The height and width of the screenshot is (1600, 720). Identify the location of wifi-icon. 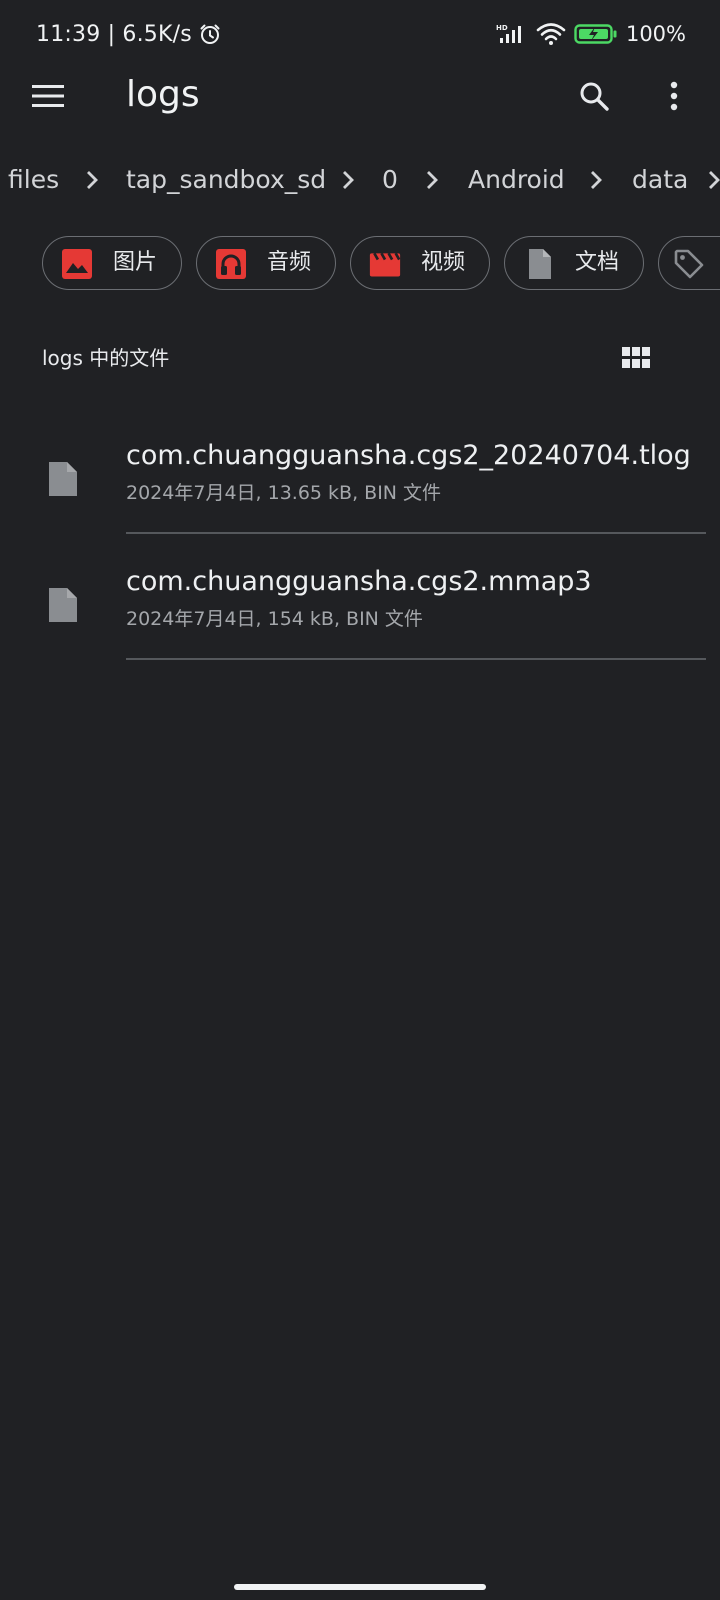
(551, 34).